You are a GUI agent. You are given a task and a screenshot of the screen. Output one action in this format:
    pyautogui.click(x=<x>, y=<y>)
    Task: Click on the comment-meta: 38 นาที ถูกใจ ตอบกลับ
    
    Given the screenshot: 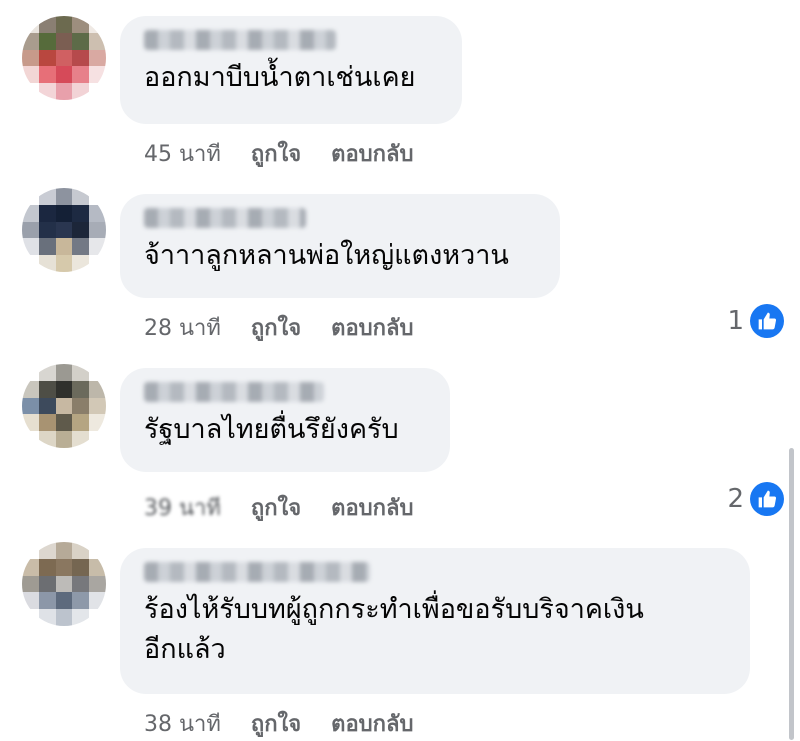 What is the action you would take?
    pyautogui.click(x=278, y=723)
    